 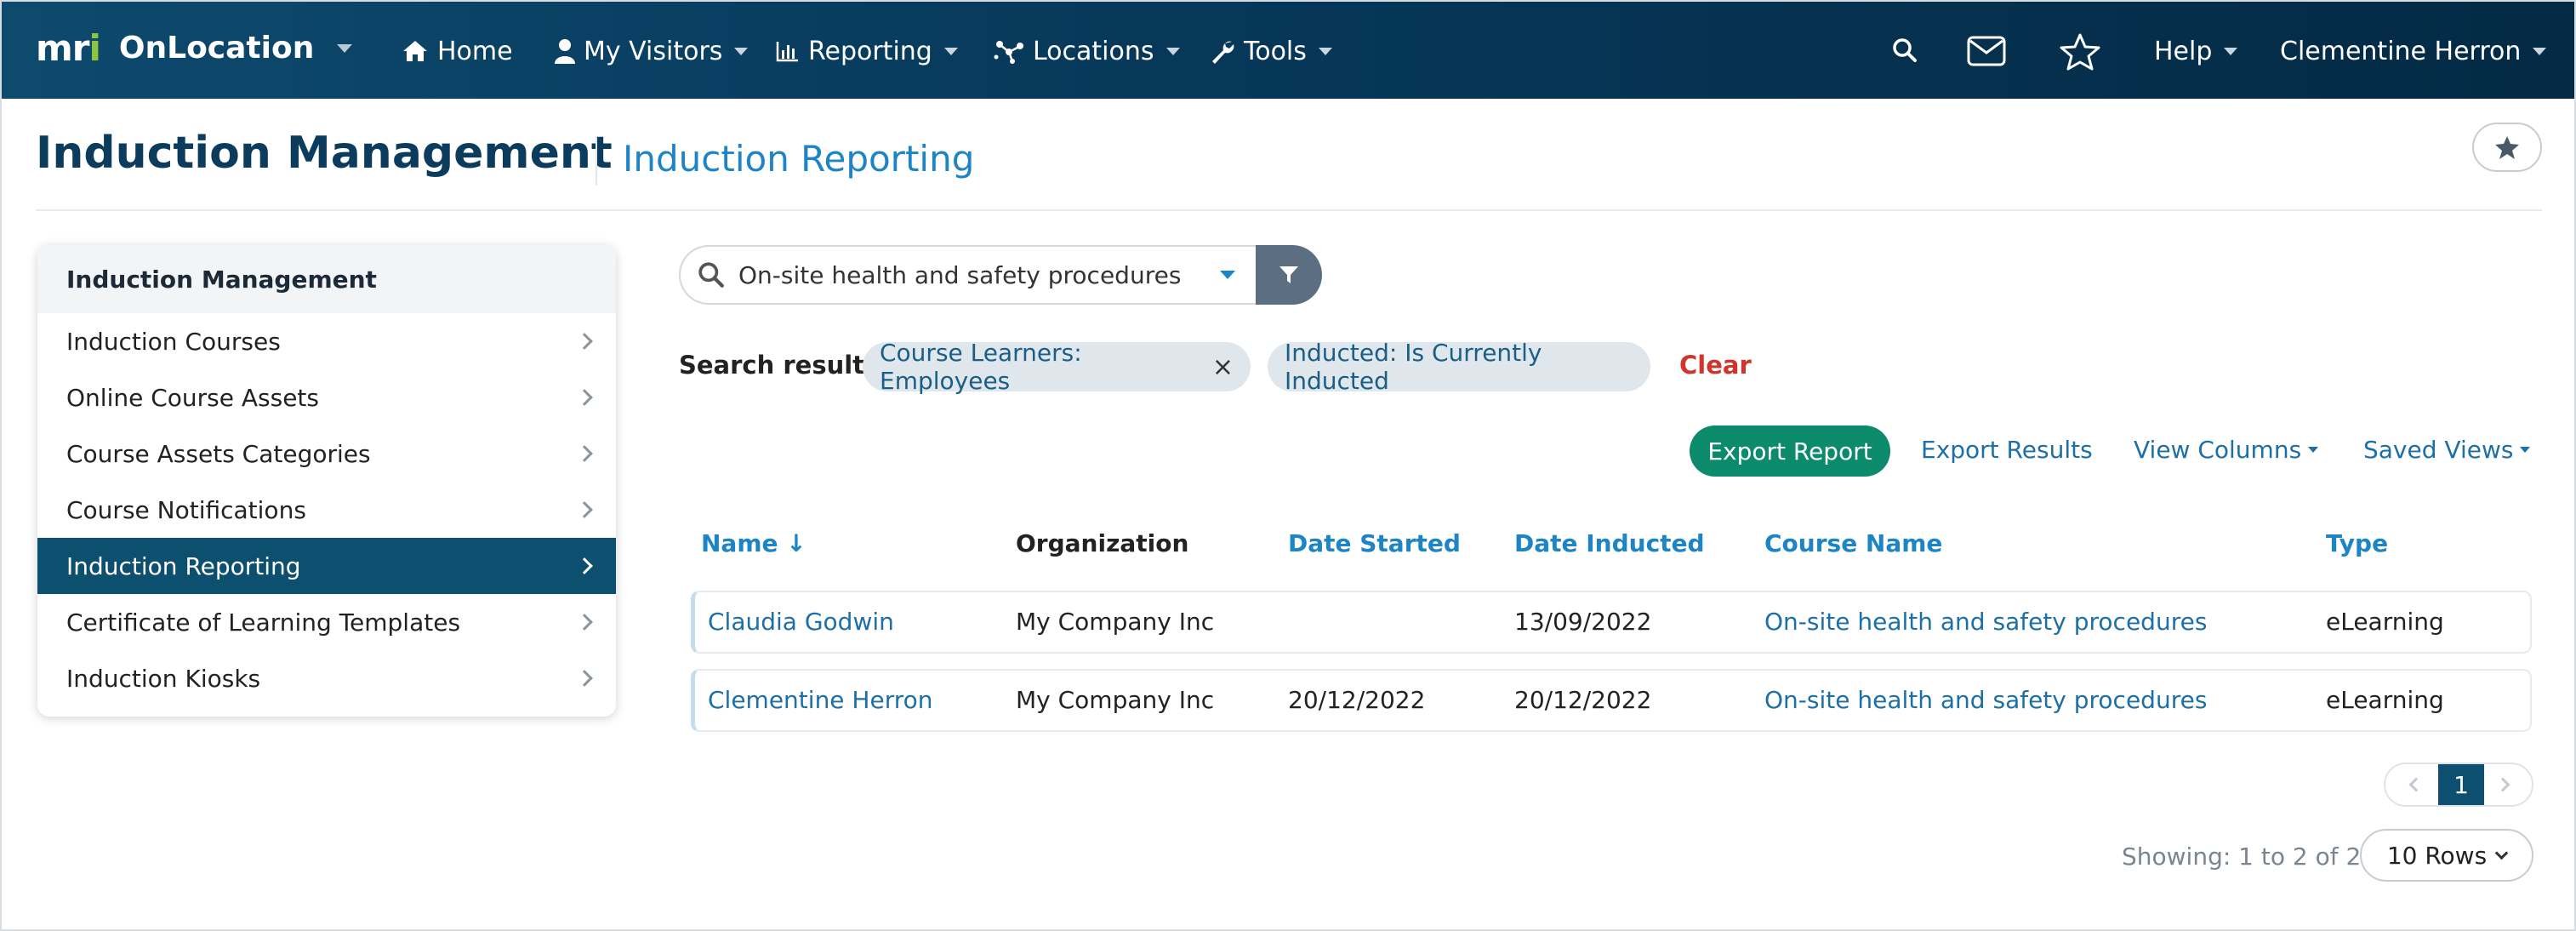 What do you see at coordinates (217, 48) in the screenshot?
I see `brand-name: OnLocation` at bounding box center [217, 48].